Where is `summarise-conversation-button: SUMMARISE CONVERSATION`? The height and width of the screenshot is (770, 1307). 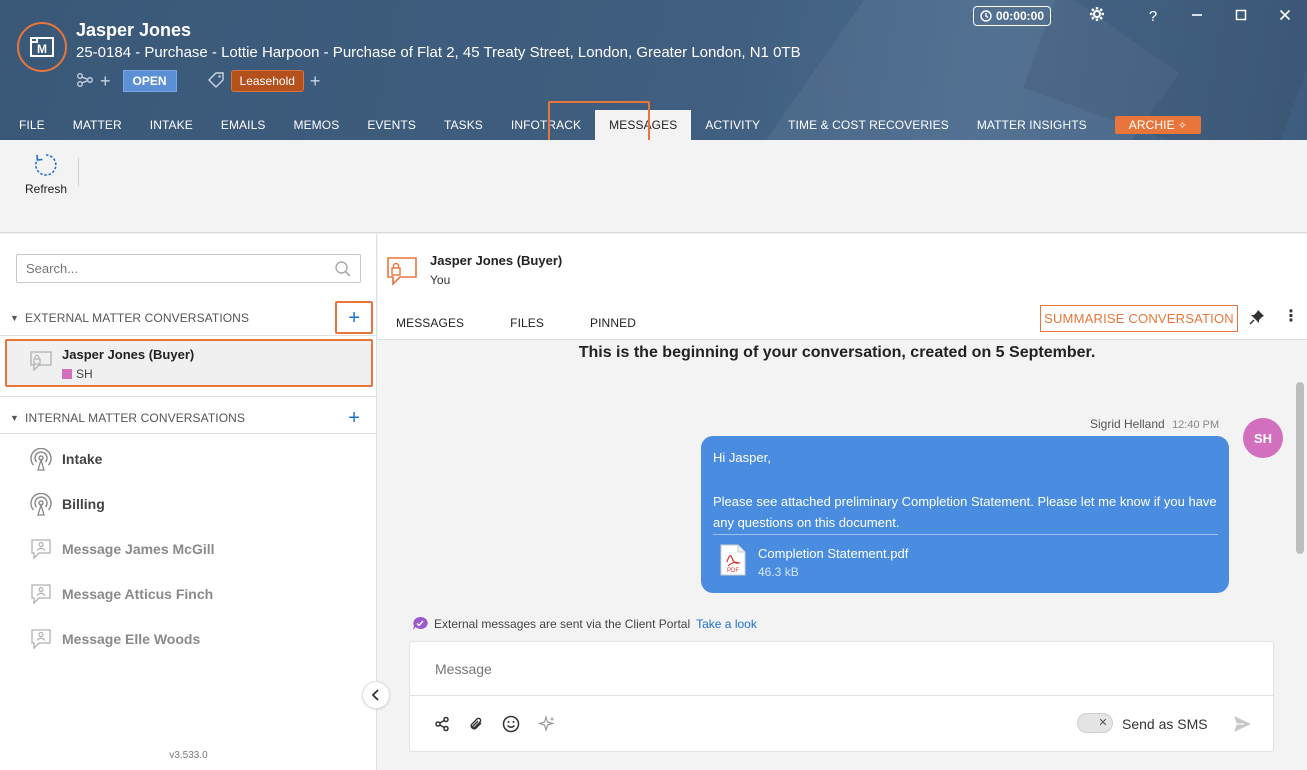
summarise-conversation-button: SUMMARISE CONVERSATION is located at coordinates (1139, 318).